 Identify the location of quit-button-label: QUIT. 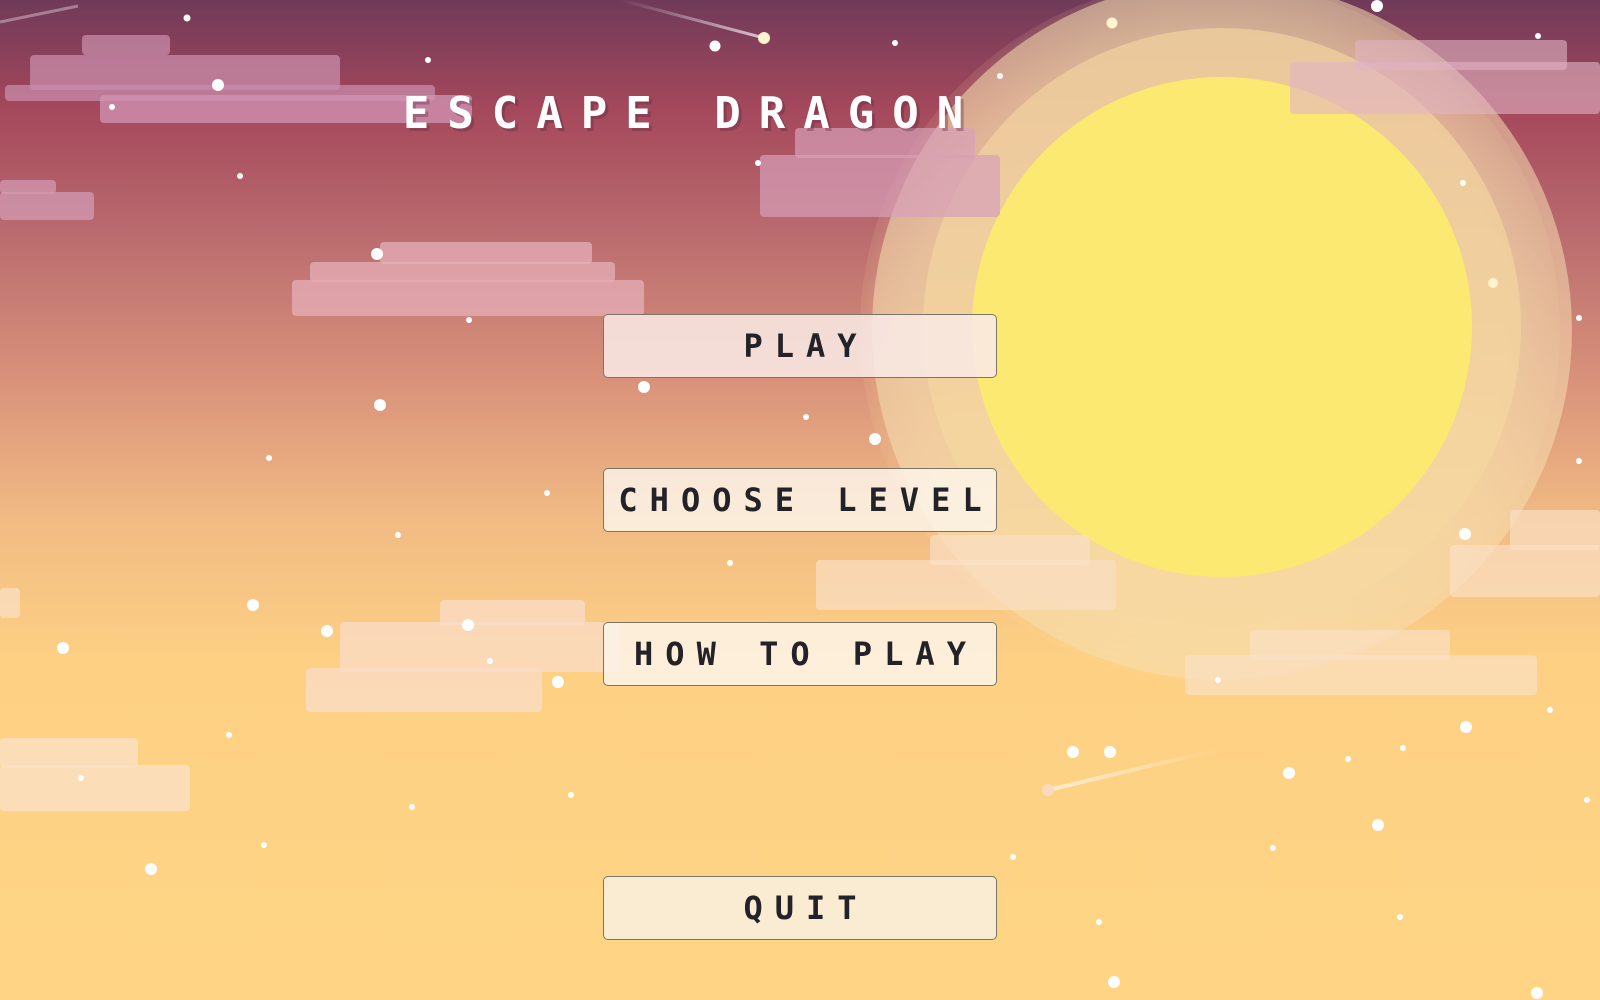
(806, 908).